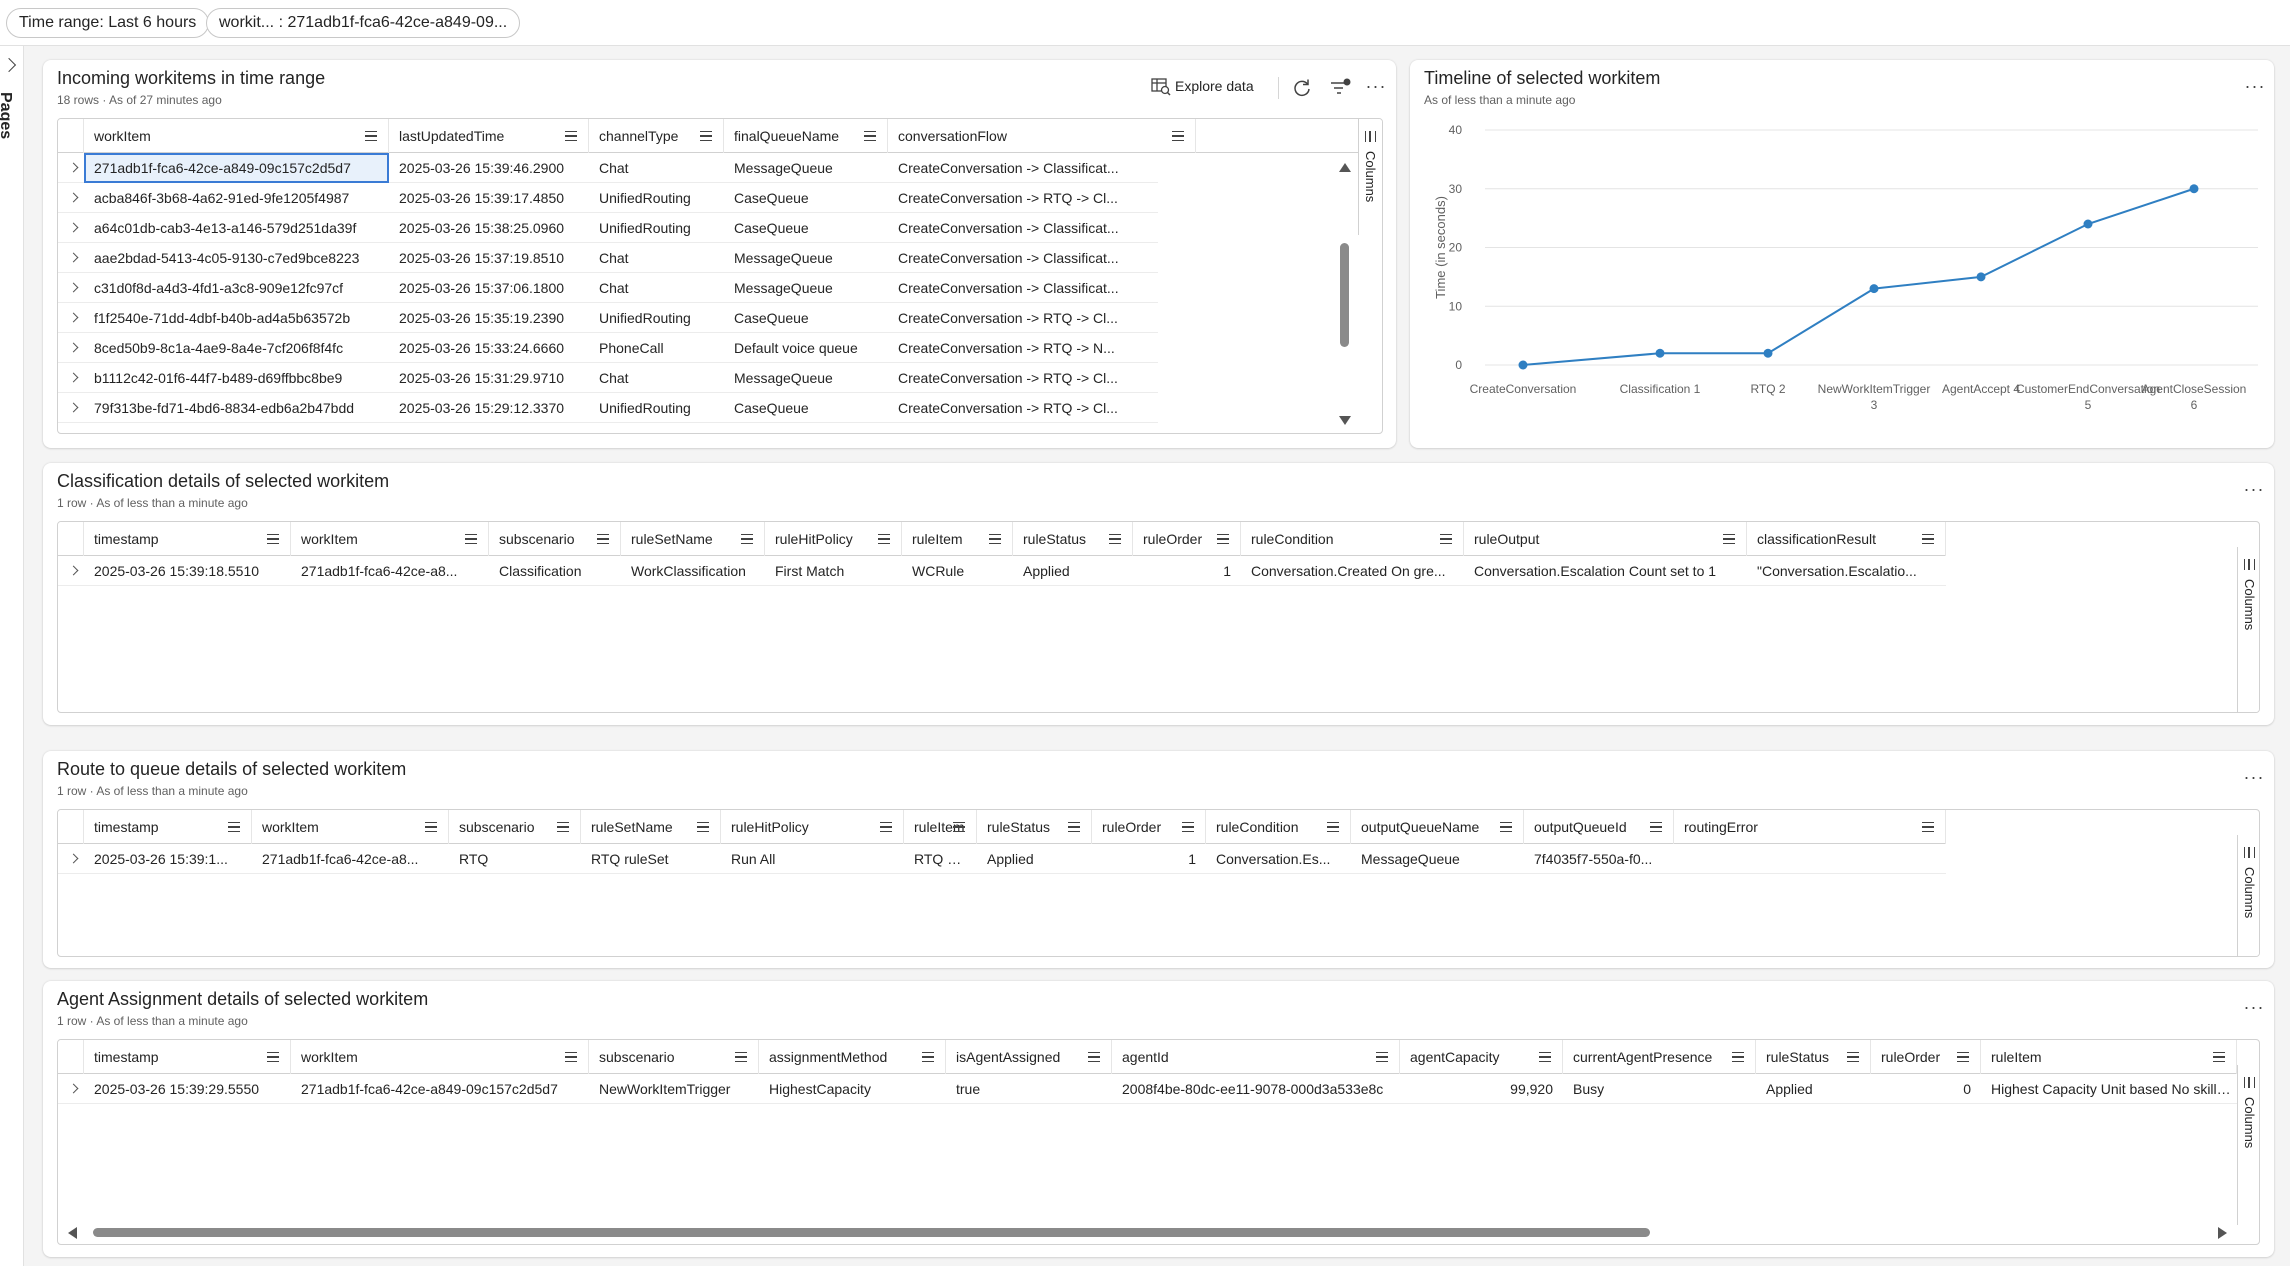 The image size is (2290, 1266). What do you see at coordinates (1605, 539) in the screenshot?
I see `column-header-ruleOutput: ruleOutput` at bounding box center [1605, 539].